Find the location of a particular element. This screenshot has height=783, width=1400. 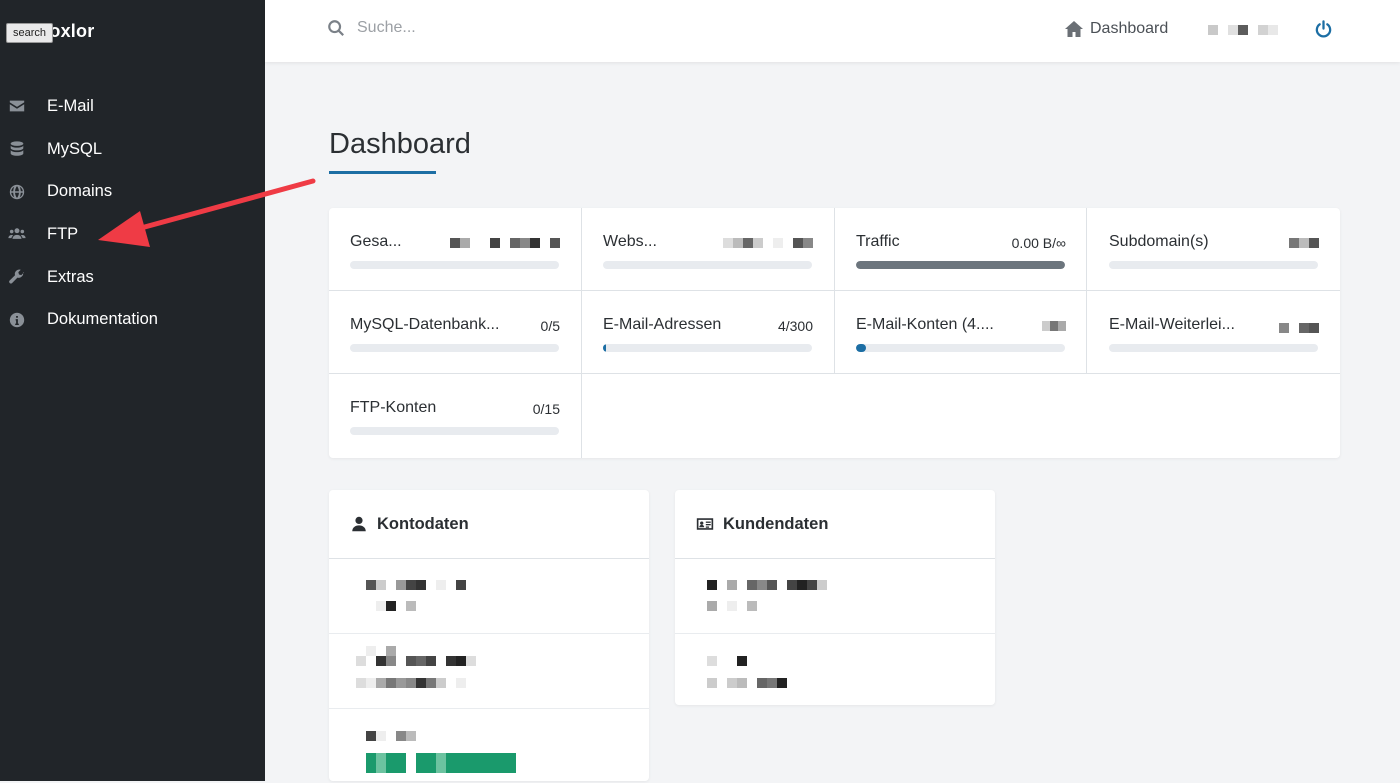

sidebar-item-label: Domains is located at coordinates (80, 191).